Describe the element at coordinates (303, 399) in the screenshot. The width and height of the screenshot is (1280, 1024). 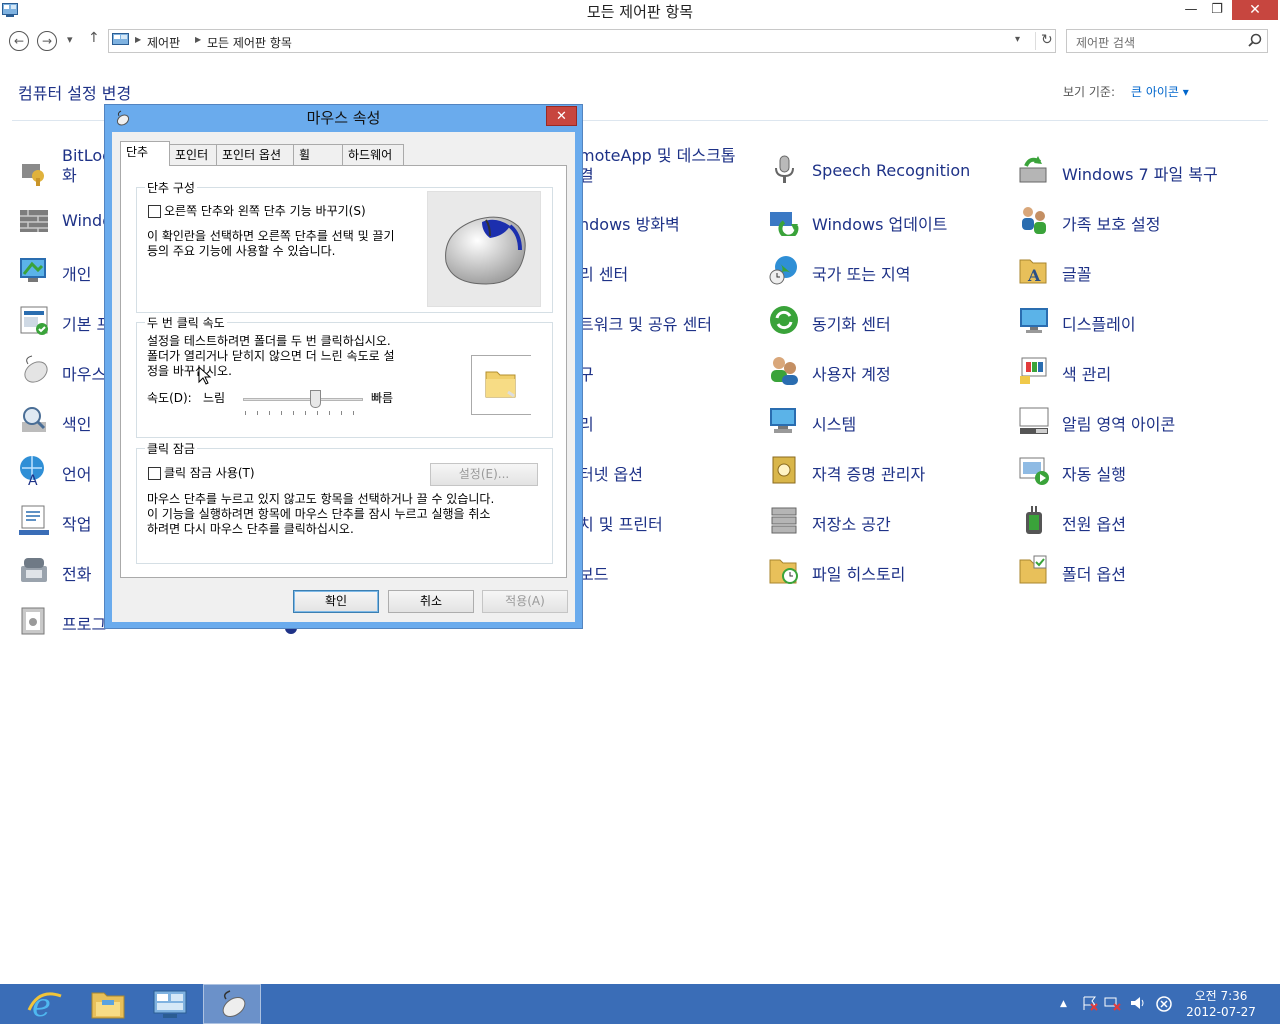
I see `speed-slider-track` at that location.